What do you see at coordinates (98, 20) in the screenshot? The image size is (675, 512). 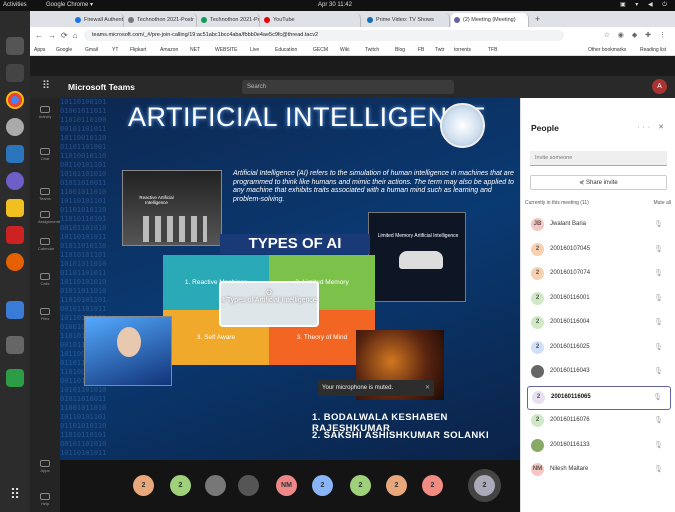 I see `tab-0: Firewall Authentication` at bounding box center [98, 20].